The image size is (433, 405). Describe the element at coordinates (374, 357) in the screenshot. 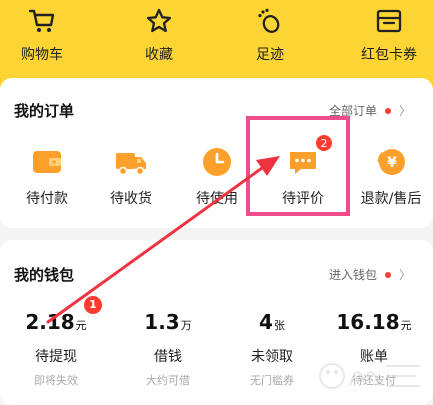

I see `wallet-bill-label: 账单` at that location.